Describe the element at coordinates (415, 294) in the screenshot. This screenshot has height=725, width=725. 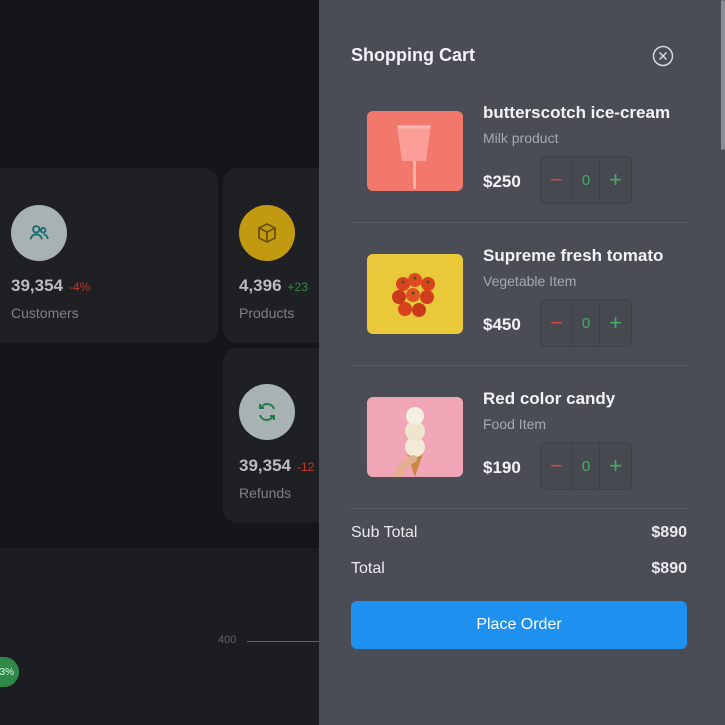
I see `tomato-image` at that location.